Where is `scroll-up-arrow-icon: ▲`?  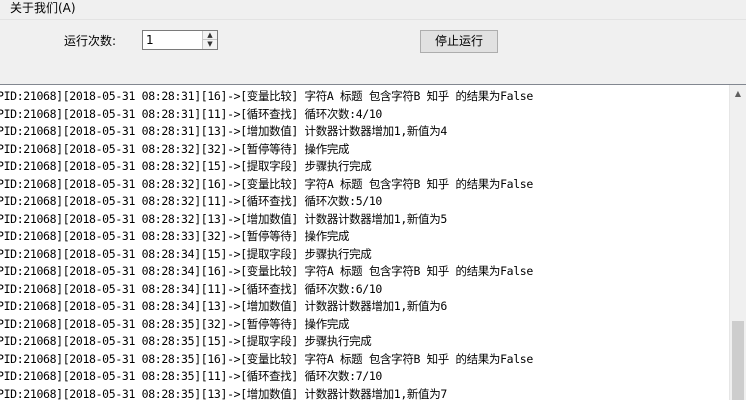
scroll-up-arrow-icon: ▲ is located at coordinates (738, 93).